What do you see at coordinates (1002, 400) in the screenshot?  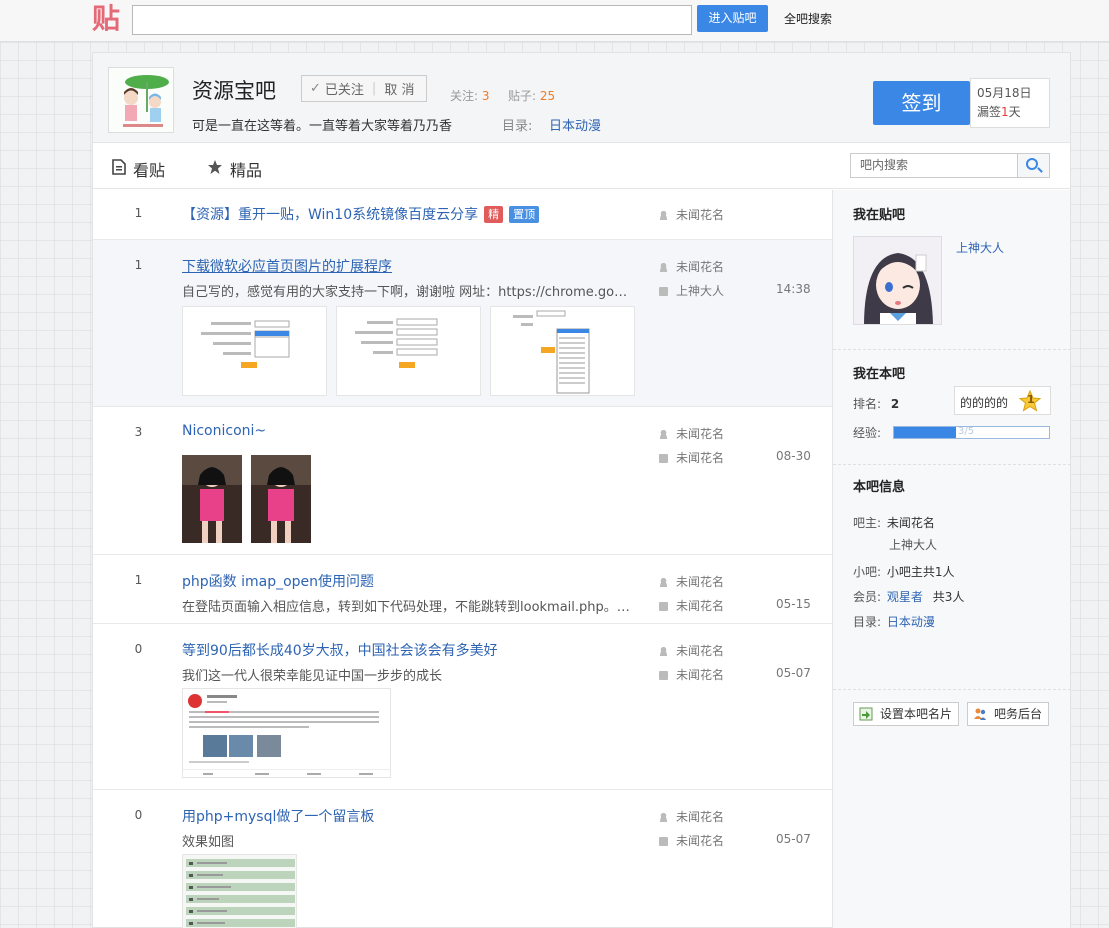 I see `level-badge: 的的的的 1` at bounding box center [1002, 400].